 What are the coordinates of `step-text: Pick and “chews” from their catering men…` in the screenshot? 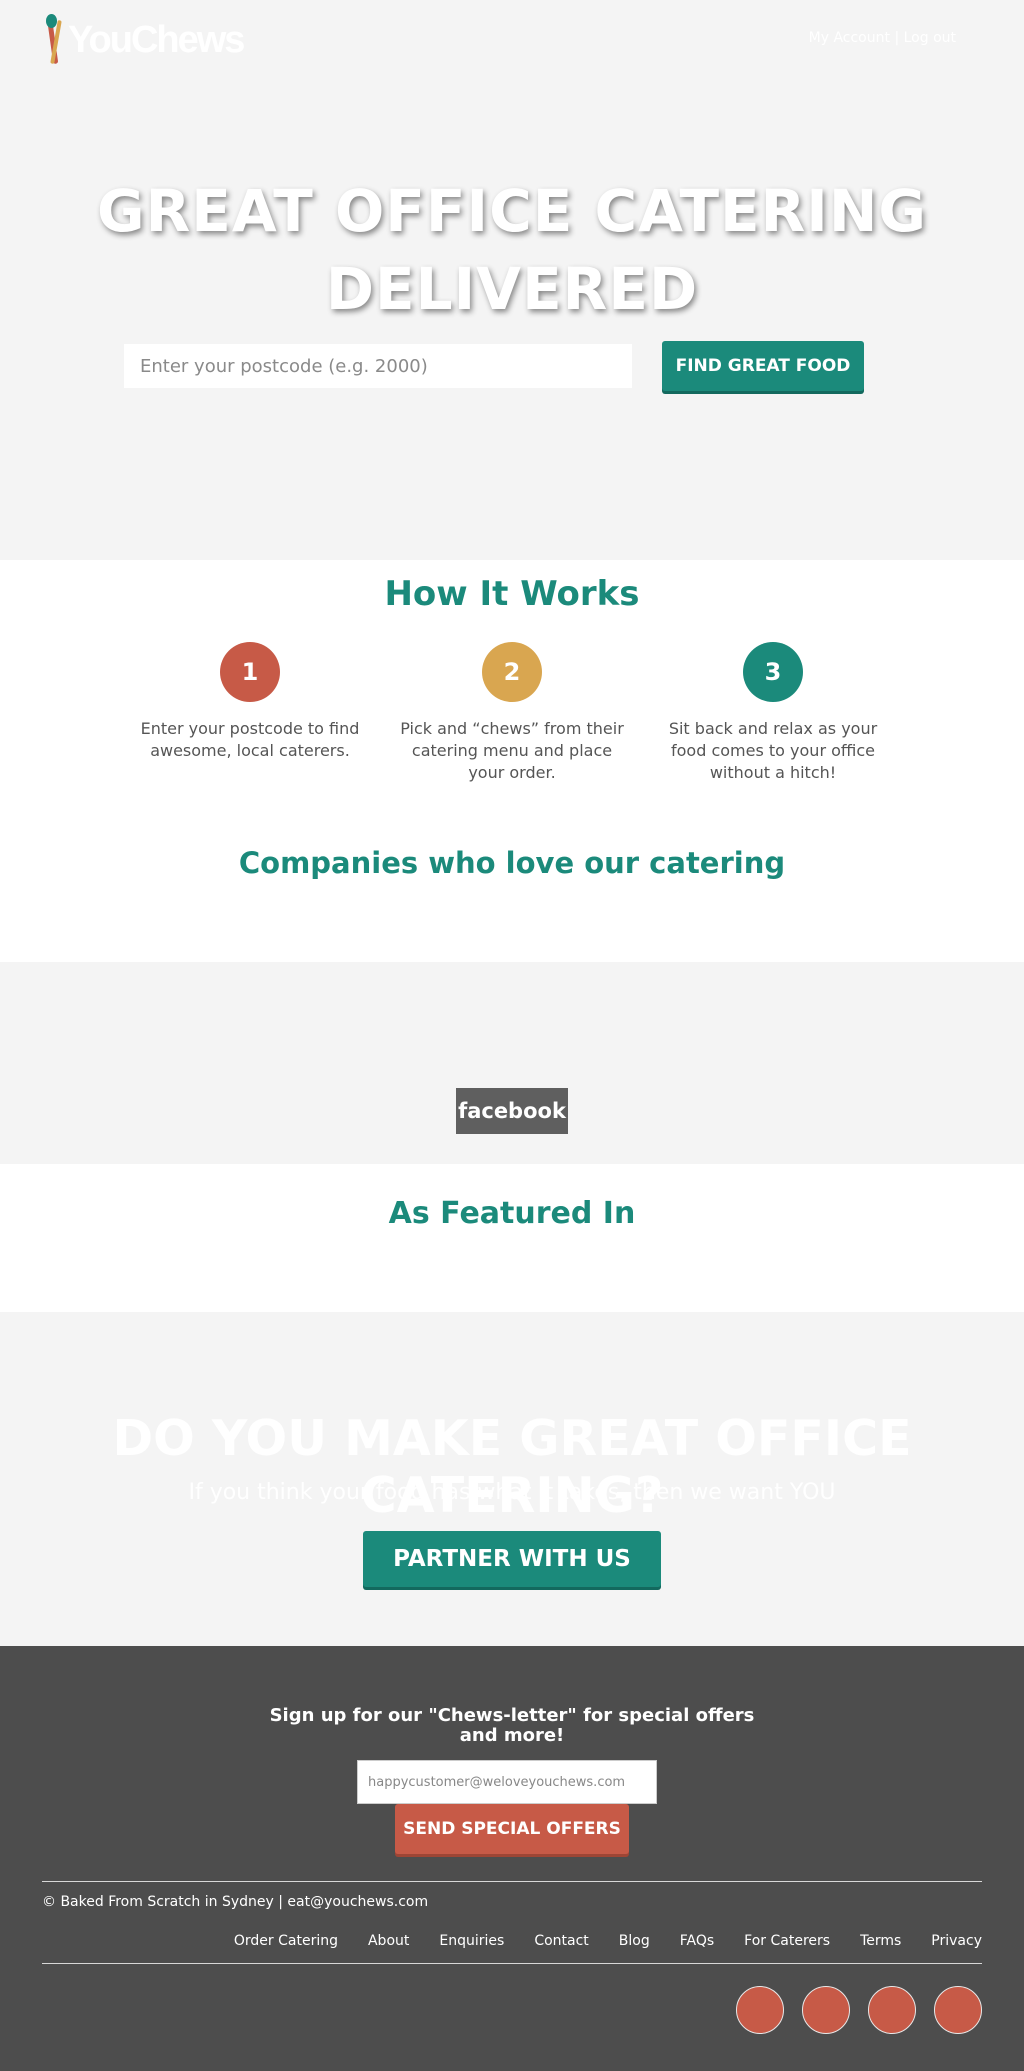 It's located at (512, 750).